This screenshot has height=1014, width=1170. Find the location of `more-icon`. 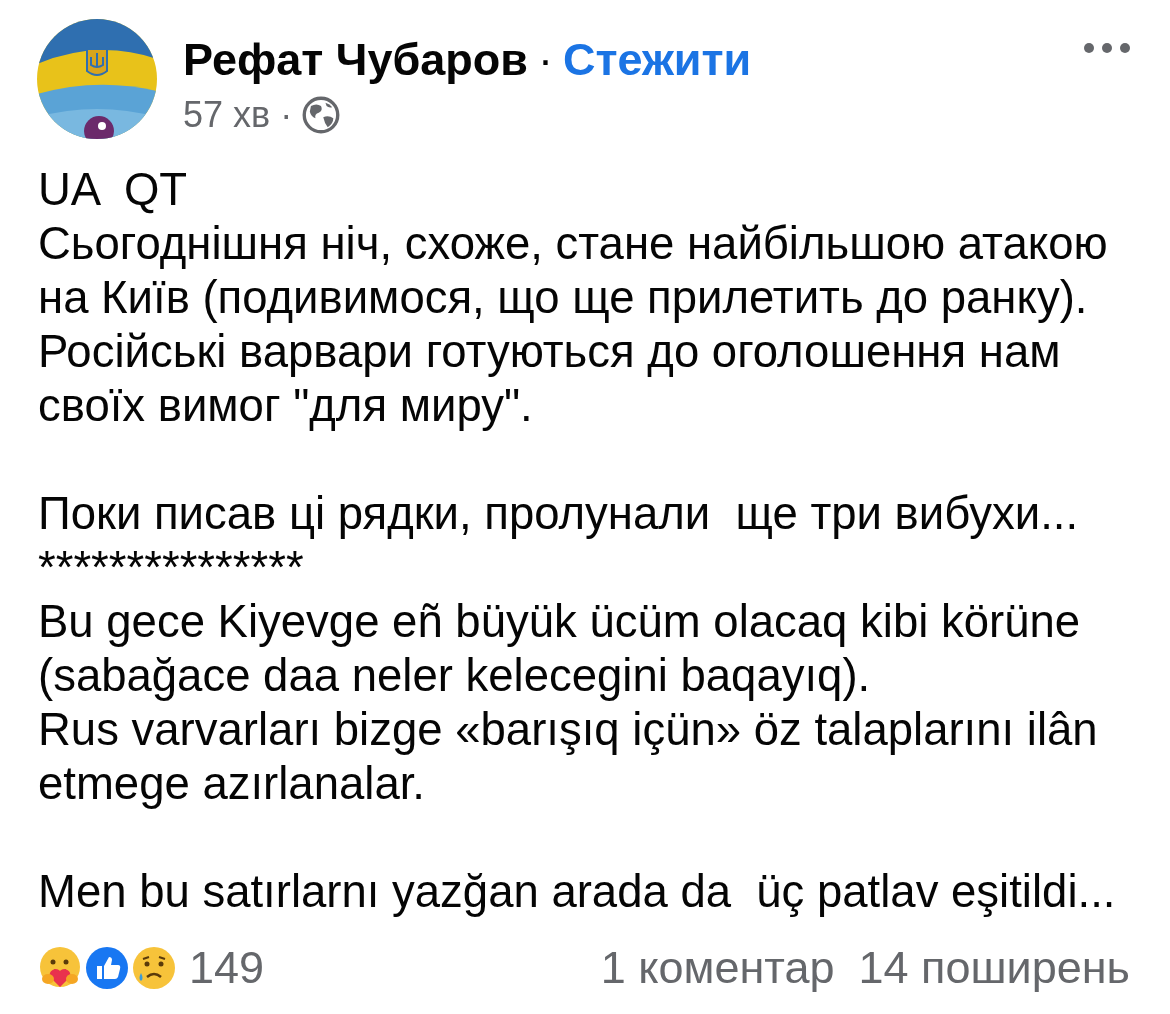

more-icon is located at coordinates (1107, 48).